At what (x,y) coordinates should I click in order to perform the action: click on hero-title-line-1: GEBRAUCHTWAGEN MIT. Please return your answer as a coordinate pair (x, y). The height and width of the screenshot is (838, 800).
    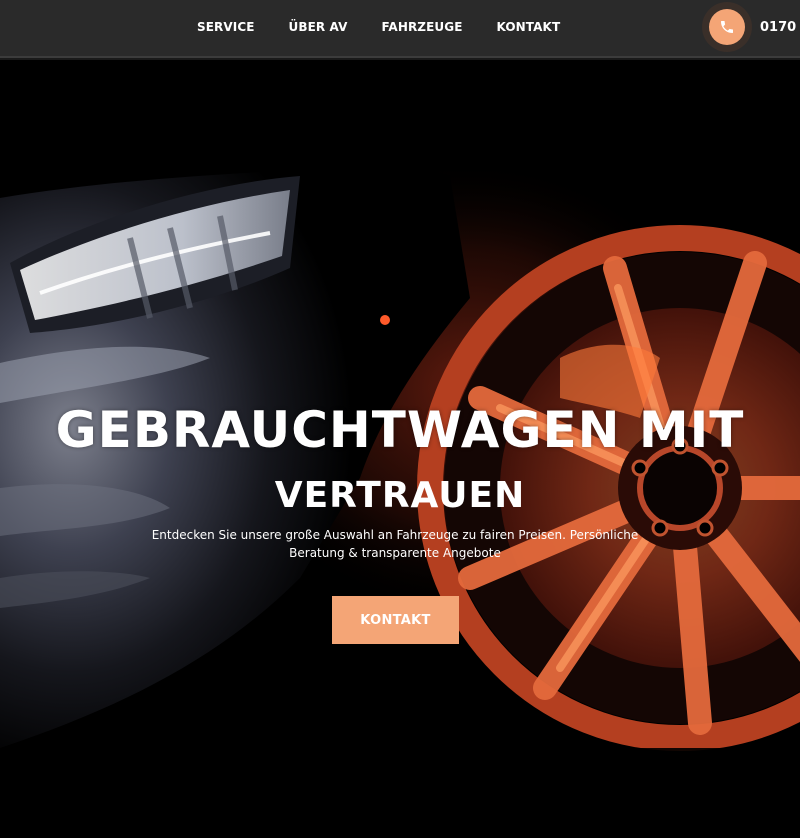
    Looking at the image, I should click on (400, 430).